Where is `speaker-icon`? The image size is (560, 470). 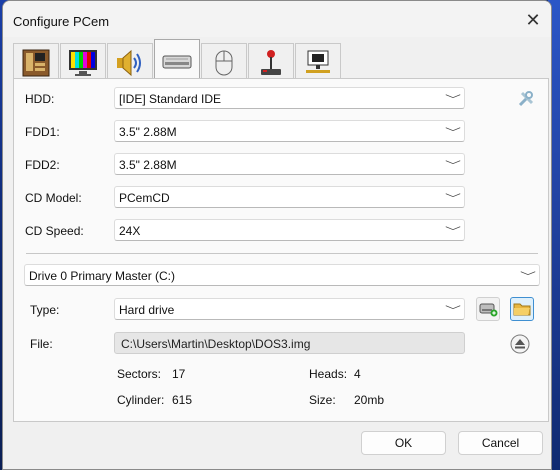
speaker-icon is located at coordinates (129, 62).